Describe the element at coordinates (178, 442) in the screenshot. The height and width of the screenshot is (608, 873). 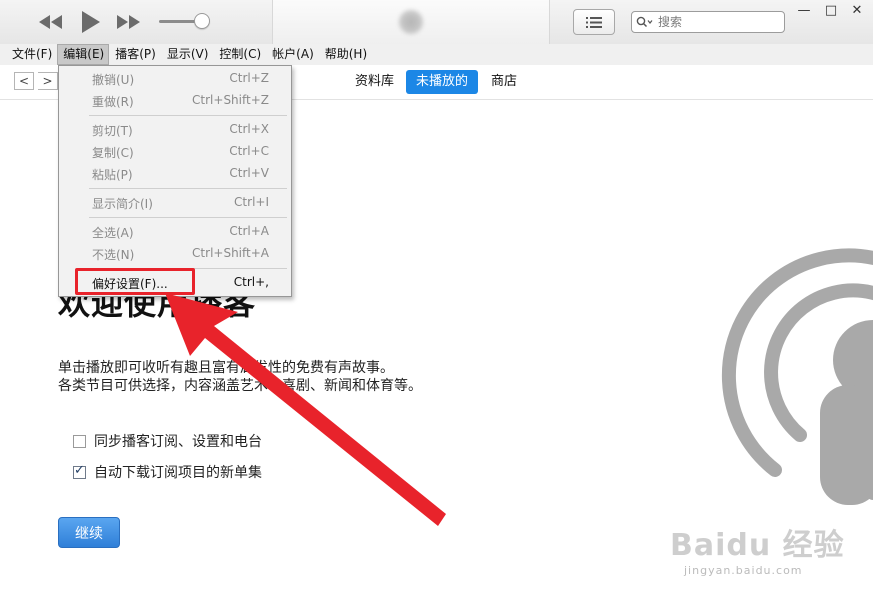
I see `sync-checkbox-label: 同步播客订阅、设置和电台` at that location.